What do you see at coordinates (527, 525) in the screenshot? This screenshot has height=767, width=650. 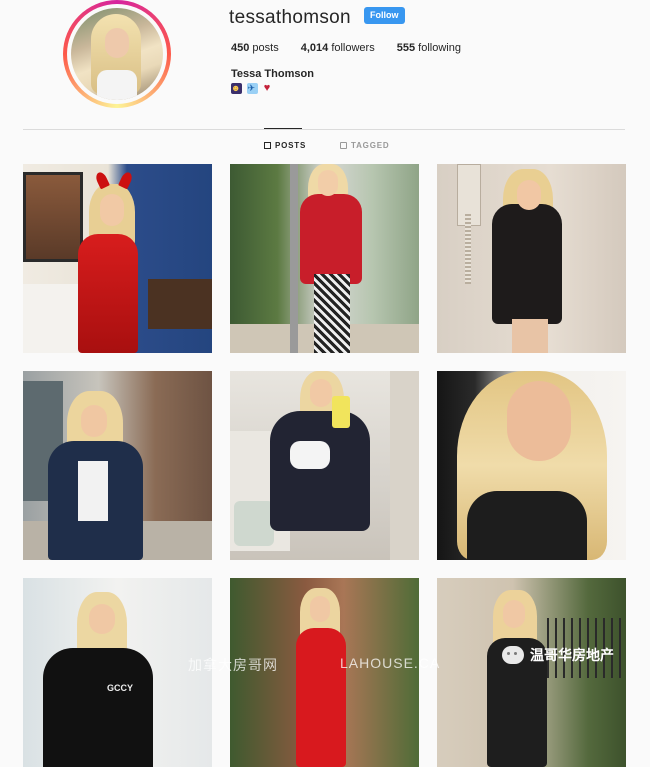 I see `black-top` at bounding box center [527, 525].